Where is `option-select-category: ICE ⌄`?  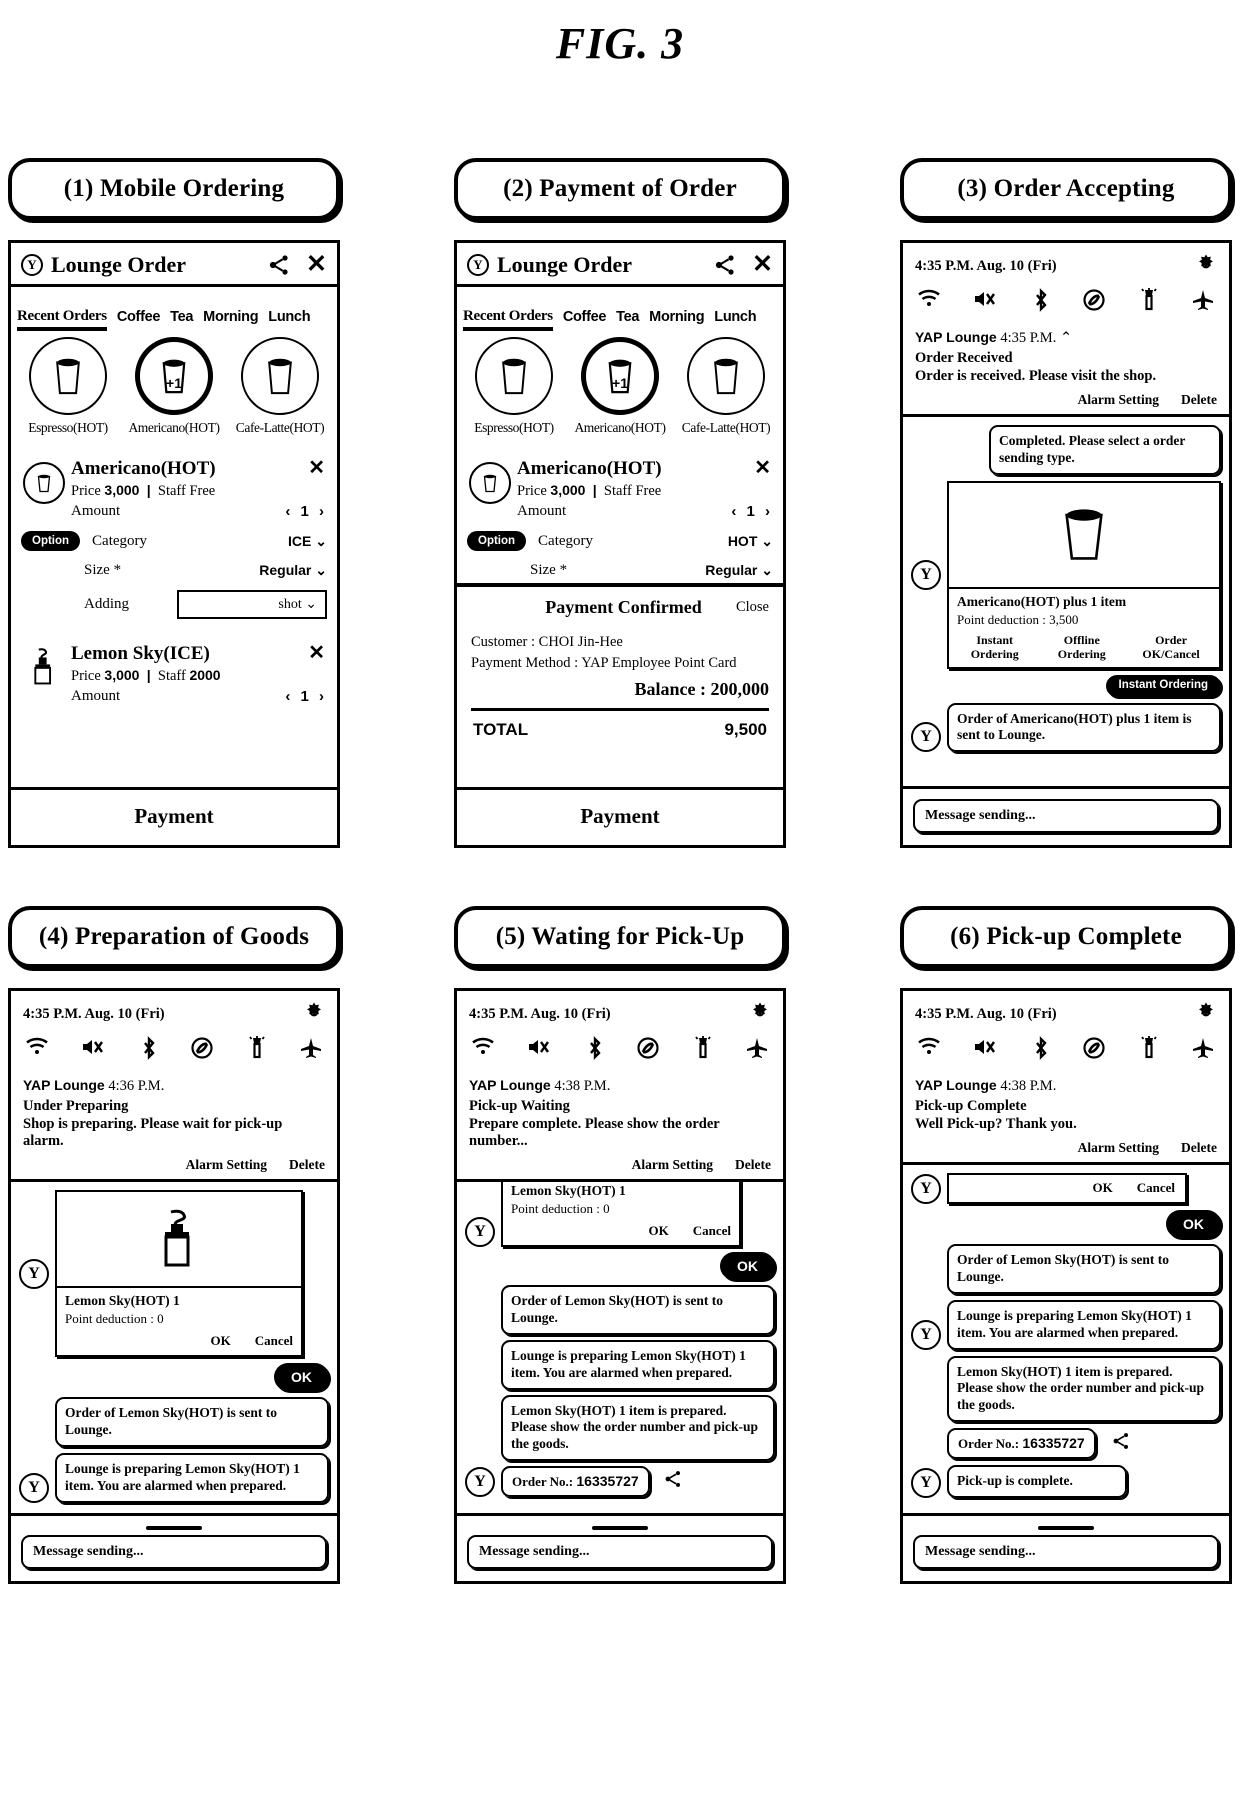
option-select-category: ICE ⌄ is located at coordinates (307, 541).